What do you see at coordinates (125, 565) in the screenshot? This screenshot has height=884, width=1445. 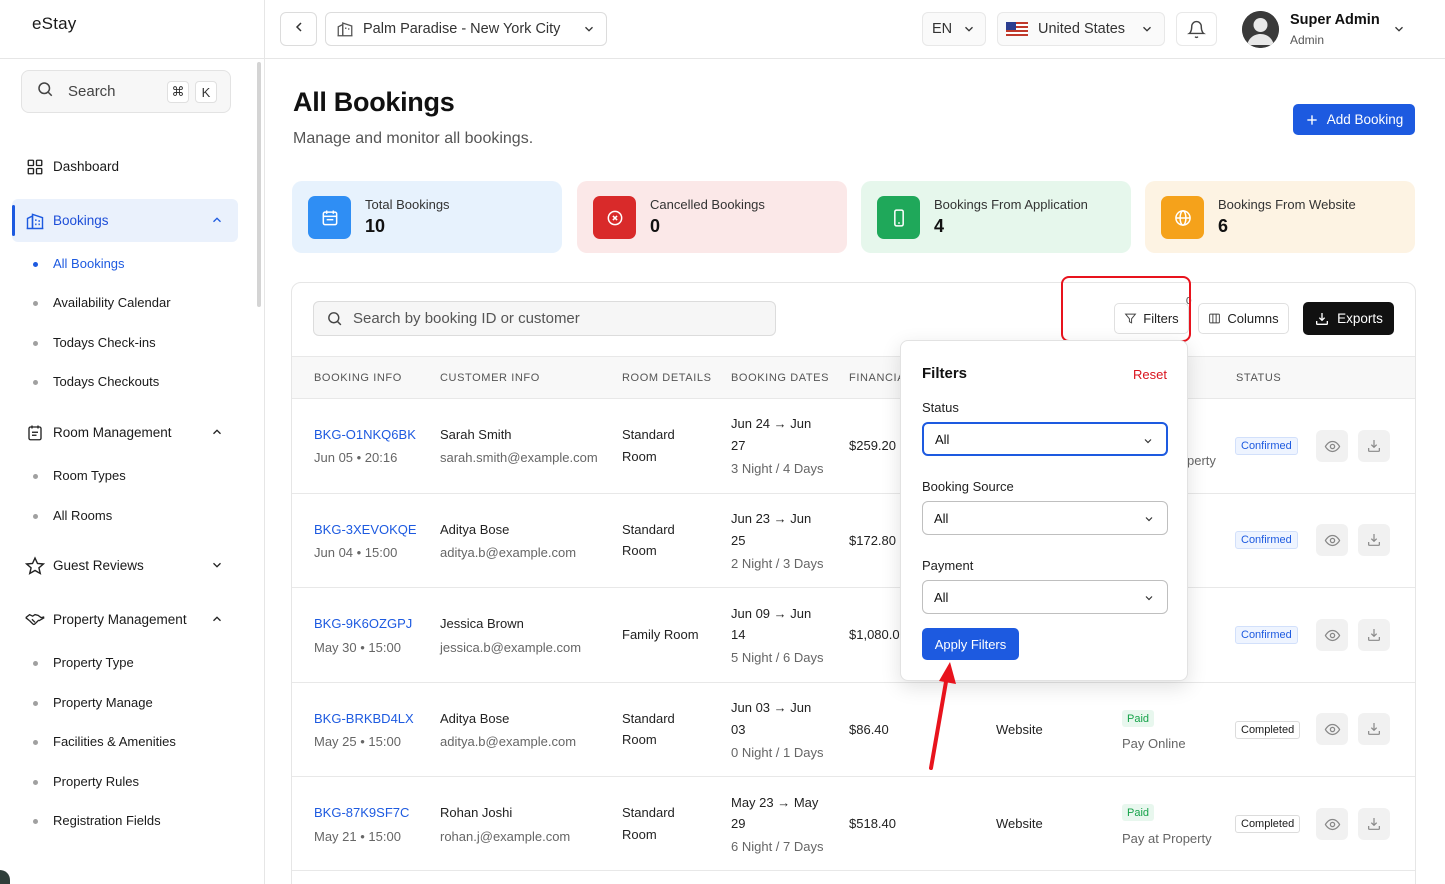 I see `sidebar-item-guest-reviews: Guest Reviews` at bounding box center [125, 565].